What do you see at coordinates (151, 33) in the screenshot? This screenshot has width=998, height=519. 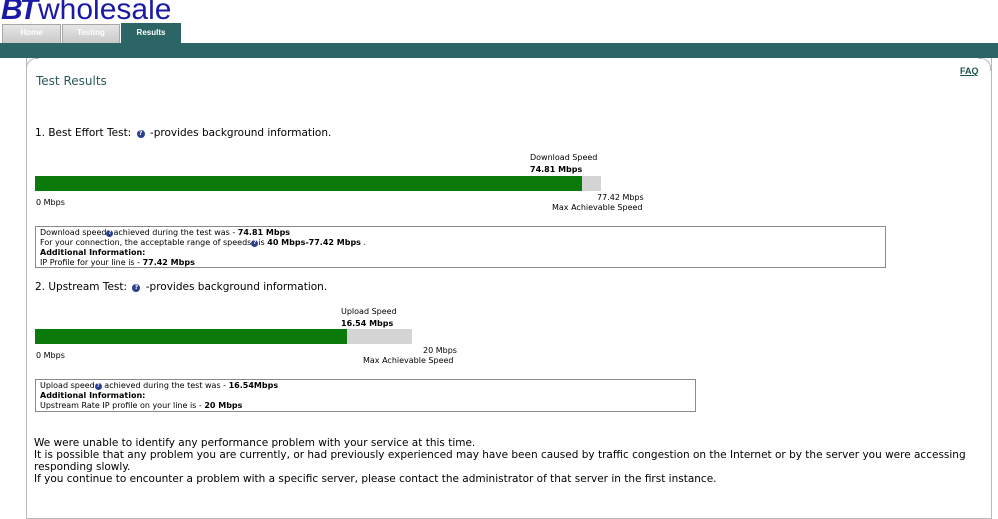 I see `tab-results: Results` at bounding box center [151, 33].